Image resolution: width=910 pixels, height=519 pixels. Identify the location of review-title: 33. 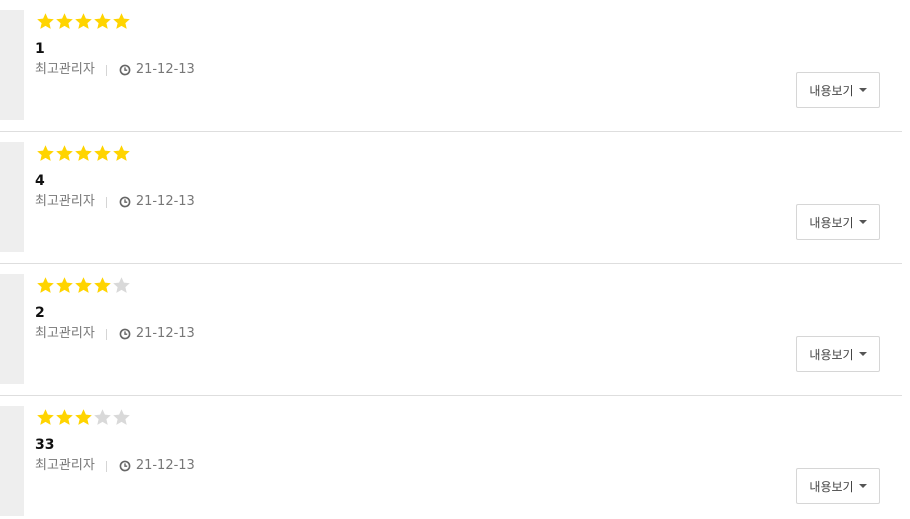
(45, 445).